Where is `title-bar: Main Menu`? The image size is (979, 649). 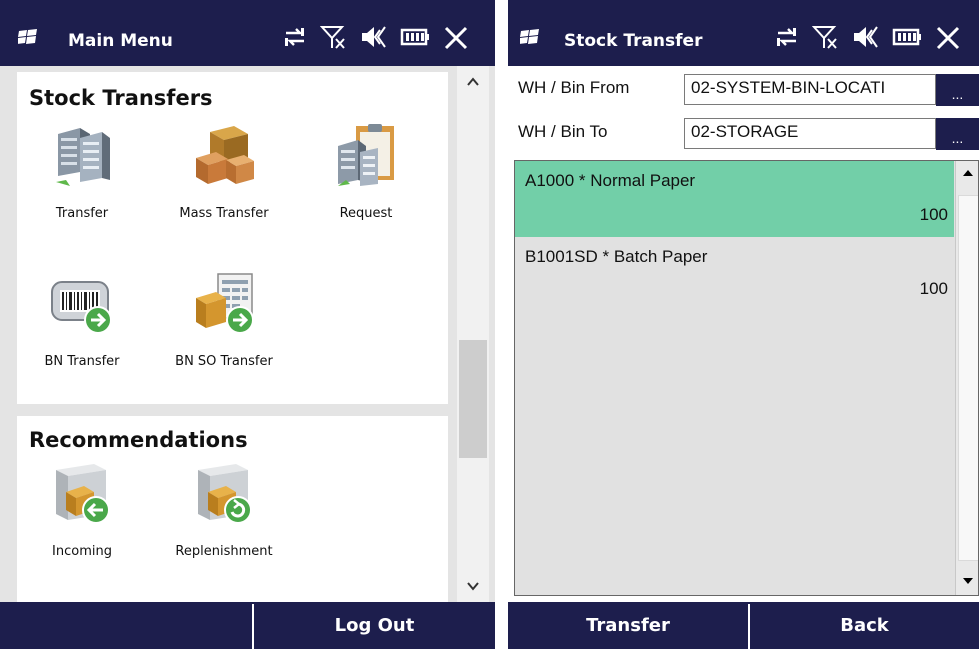 title-bar: Main Menu is located at coordinates (247, 33).